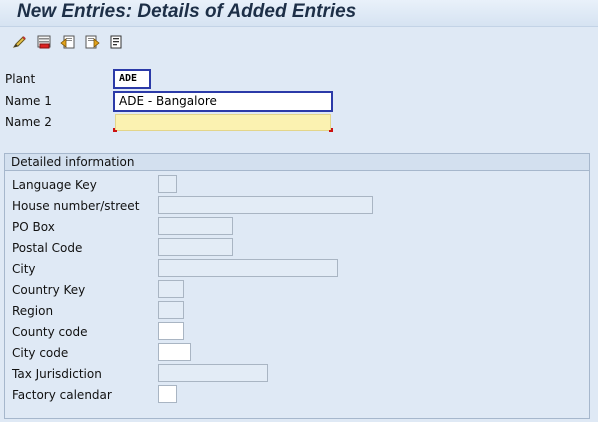 This screenshot has height=422, width=598. Describe the element at coordinates (223, 101) in the screenshot. I see `name1-field: ADE - Bangalore` at that location.